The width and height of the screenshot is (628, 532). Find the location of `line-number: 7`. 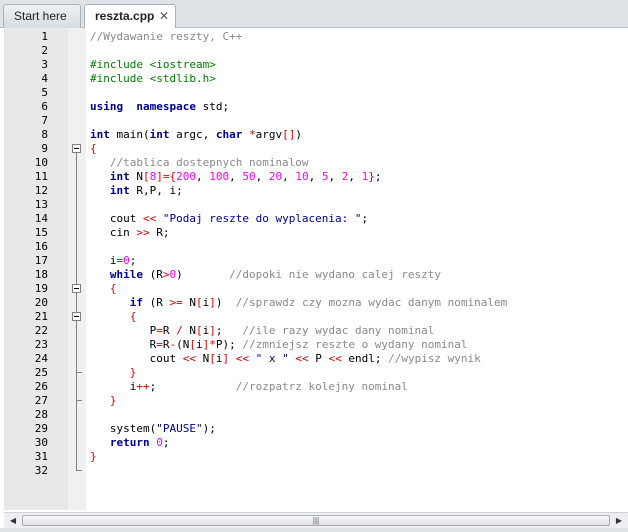

line-number: 7 is located at coordinates (44, 120).